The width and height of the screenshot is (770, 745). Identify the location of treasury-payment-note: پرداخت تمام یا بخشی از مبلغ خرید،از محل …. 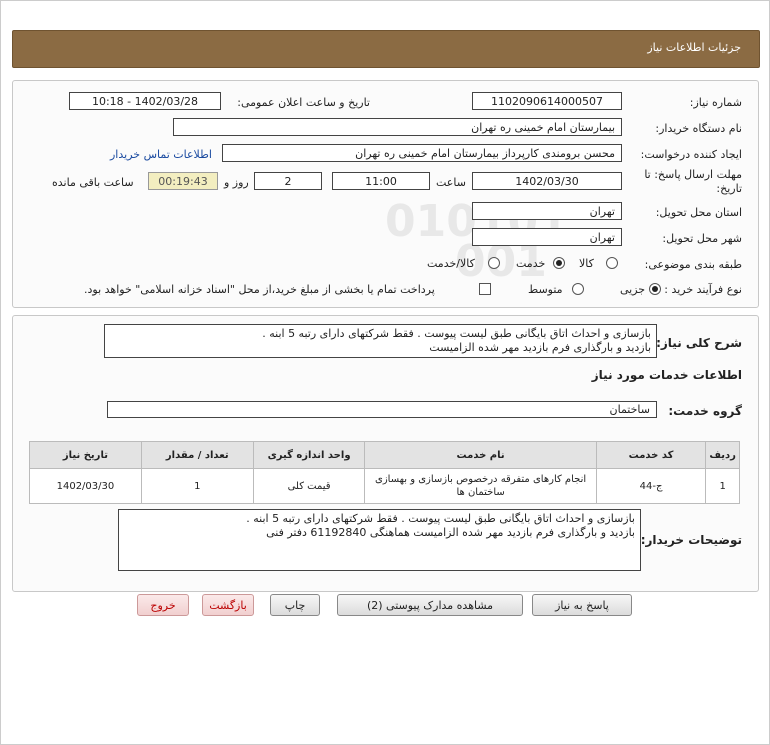
(259, 289).